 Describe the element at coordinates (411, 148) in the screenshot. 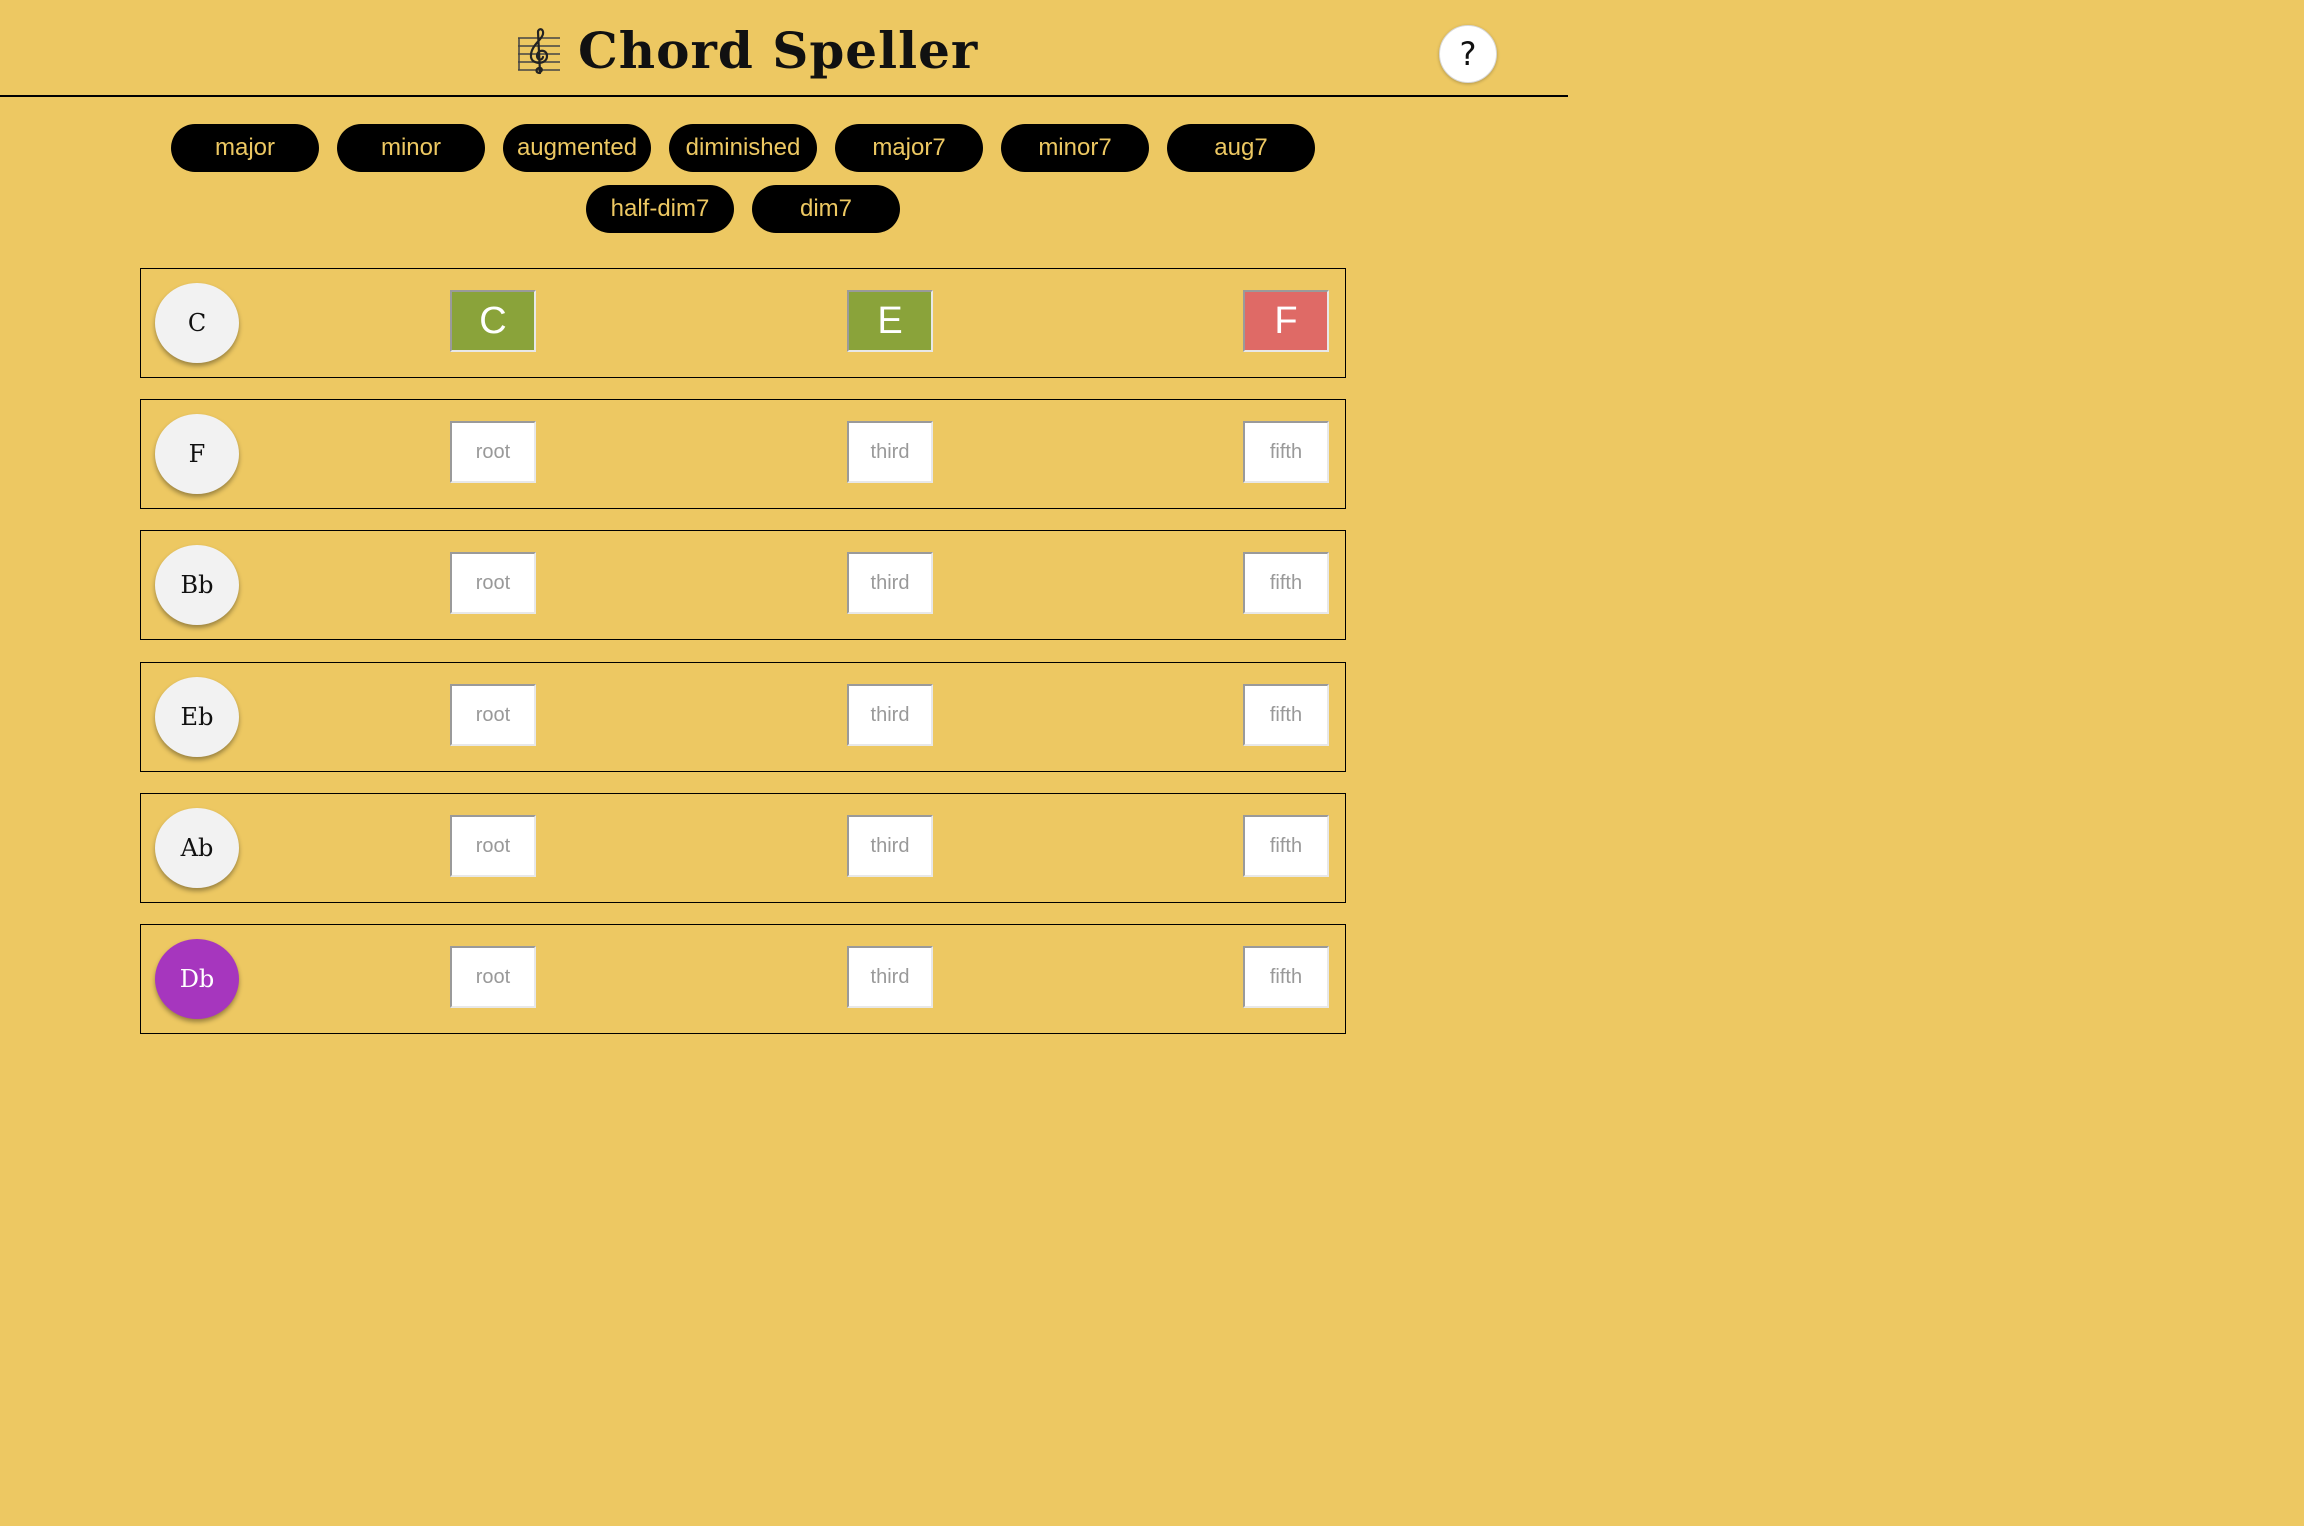

I see `chord-type-minor-button: minor` at that location.